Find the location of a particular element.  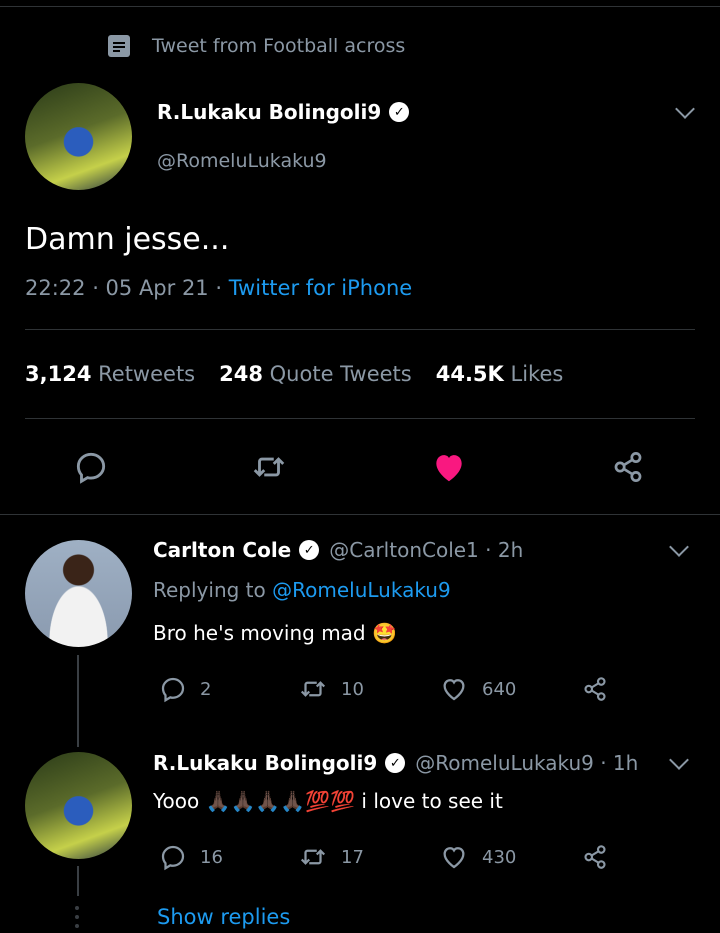

retweet-count: 17 is located at coordinates (352, 857).